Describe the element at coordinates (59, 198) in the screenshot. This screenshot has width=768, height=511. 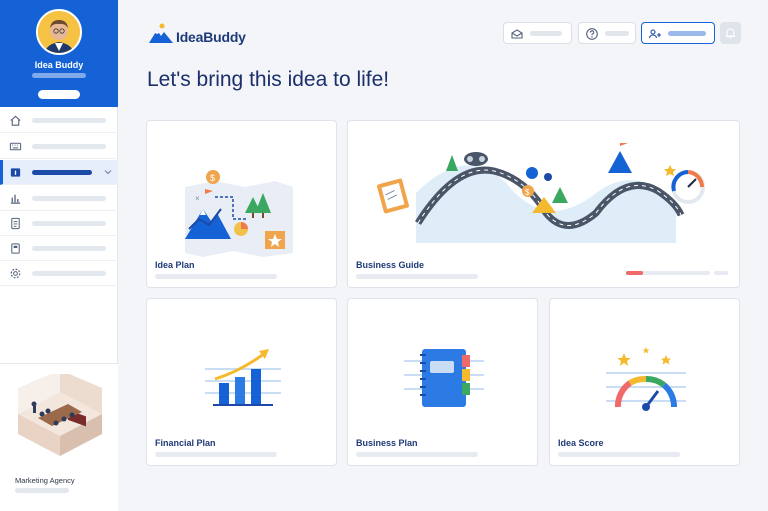
I see `sidebar-item-analytics` at that location.